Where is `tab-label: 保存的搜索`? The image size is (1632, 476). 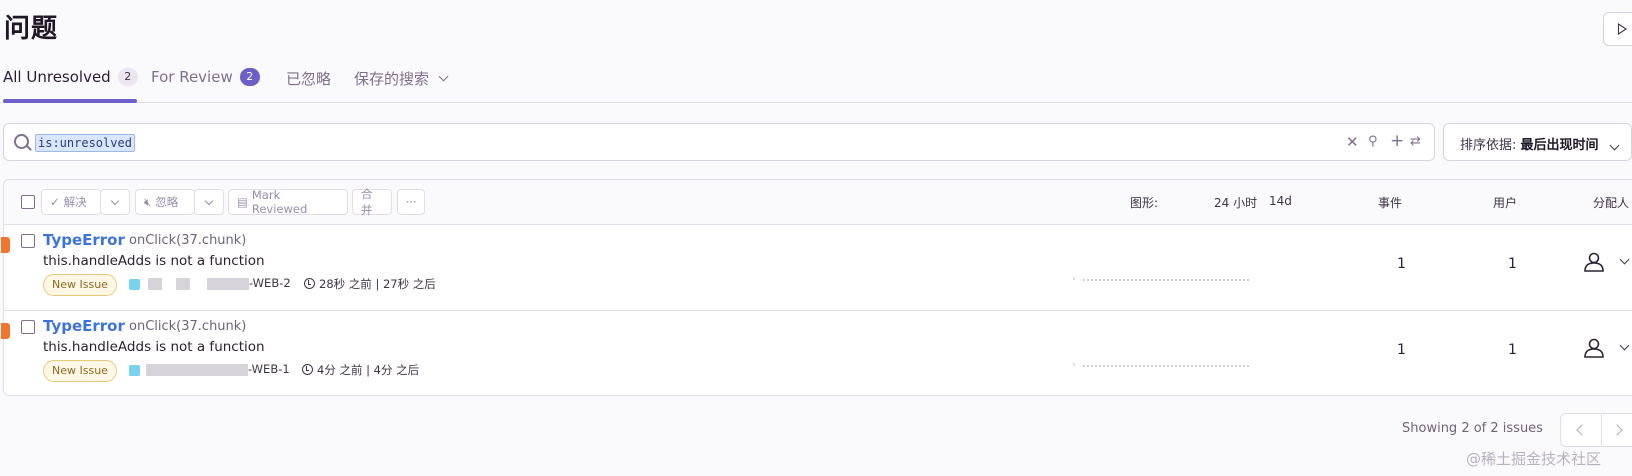
tab-label: 保存的搜索 is located at coordinates (392, 79).